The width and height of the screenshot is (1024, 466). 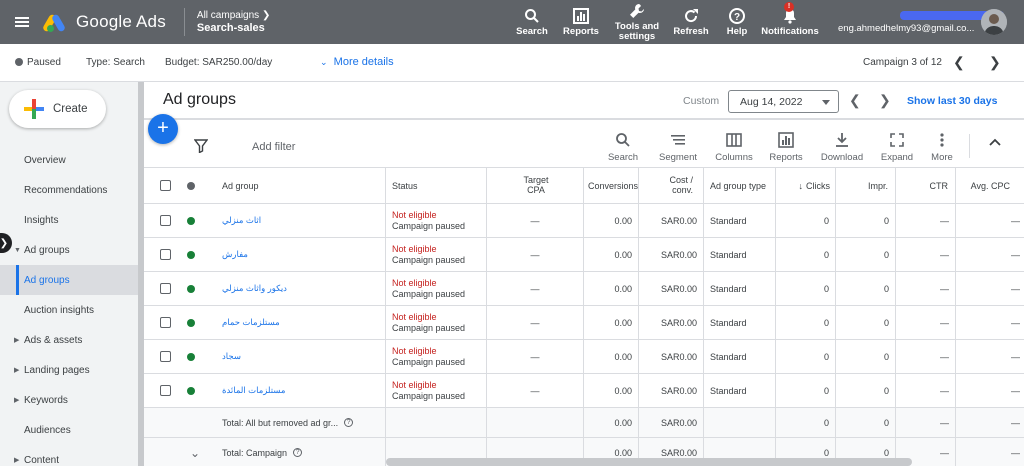 I want to click on breadcrumb-all-campaigns: All campaigns, so click(x=228, y=15).